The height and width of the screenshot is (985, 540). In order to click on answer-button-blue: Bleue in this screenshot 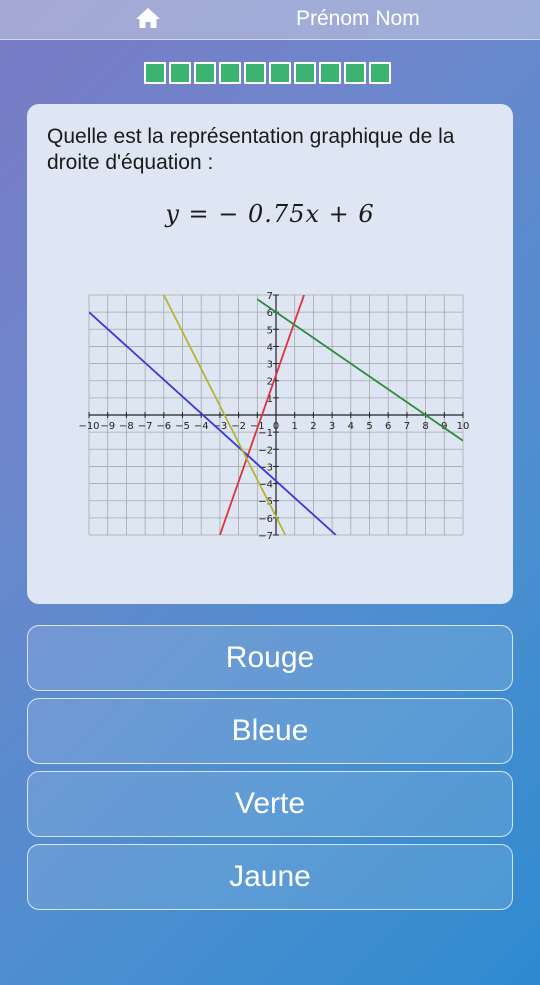, I will do `click(270, 731)`.